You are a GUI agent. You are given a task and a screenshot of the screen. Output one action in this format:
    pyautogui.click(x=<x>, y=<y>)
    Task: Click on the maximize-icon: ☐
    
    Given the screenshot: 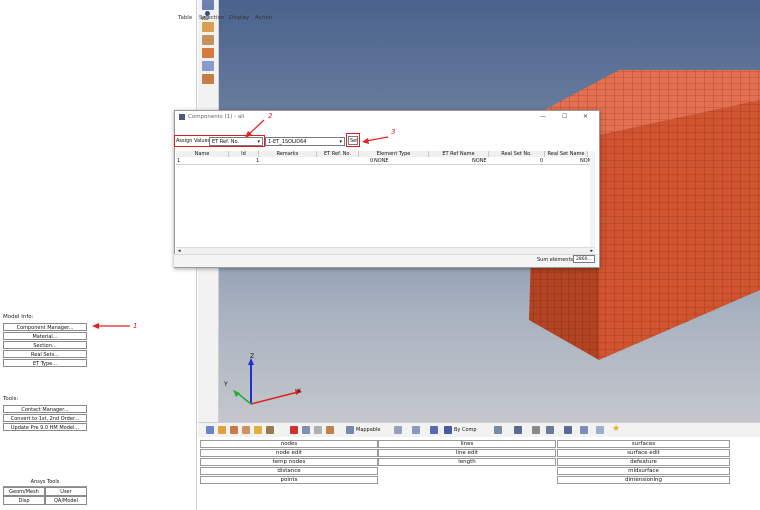 What is the action you would take?
    pyautogui.click(x=564, y=116)
    